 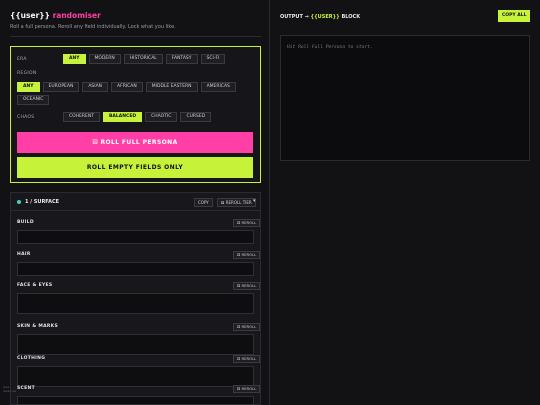 What do you see at coordinates (247, 359) in the screenshot?
I see `reroll-clothing-button: ⚄ REROLL` at bounding box center [247, 359].